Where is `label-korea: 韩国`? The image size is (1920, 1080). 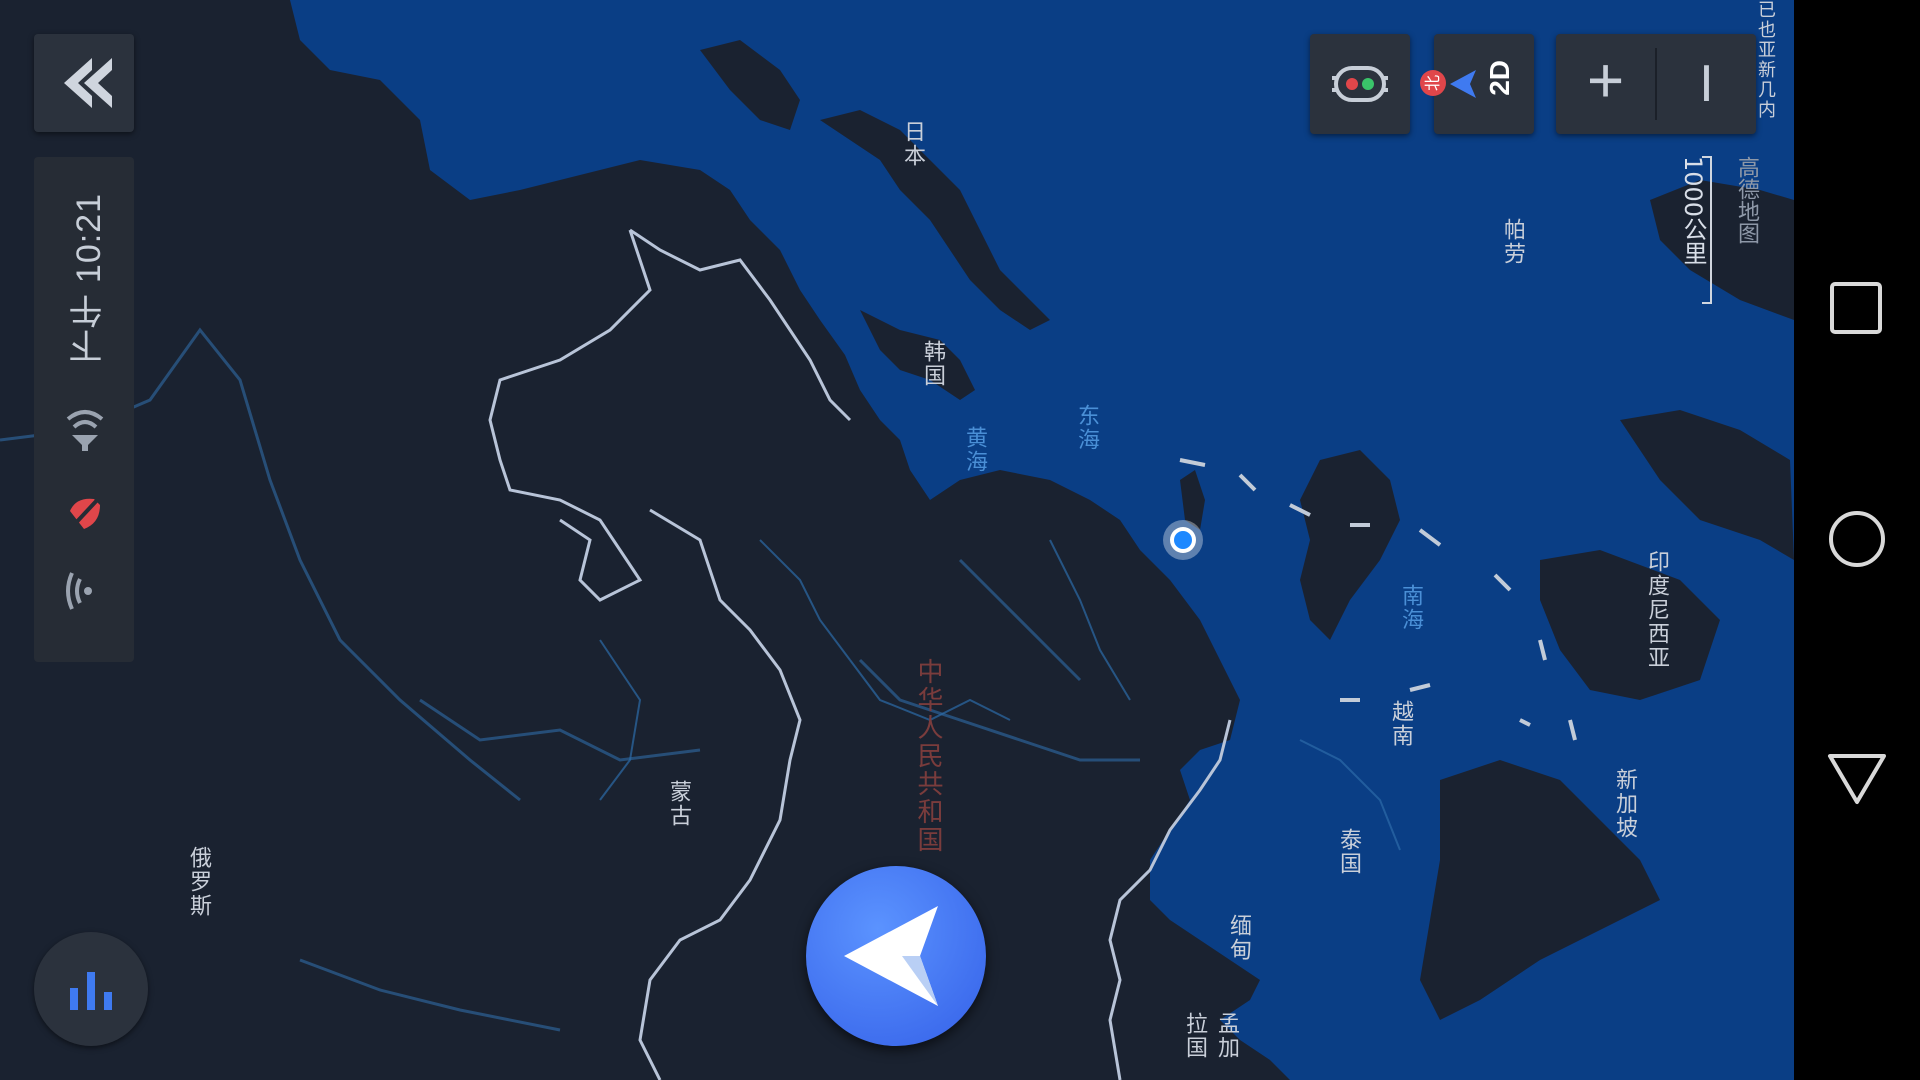
label-korea: 韩国 is located at coordinates (932, 364).